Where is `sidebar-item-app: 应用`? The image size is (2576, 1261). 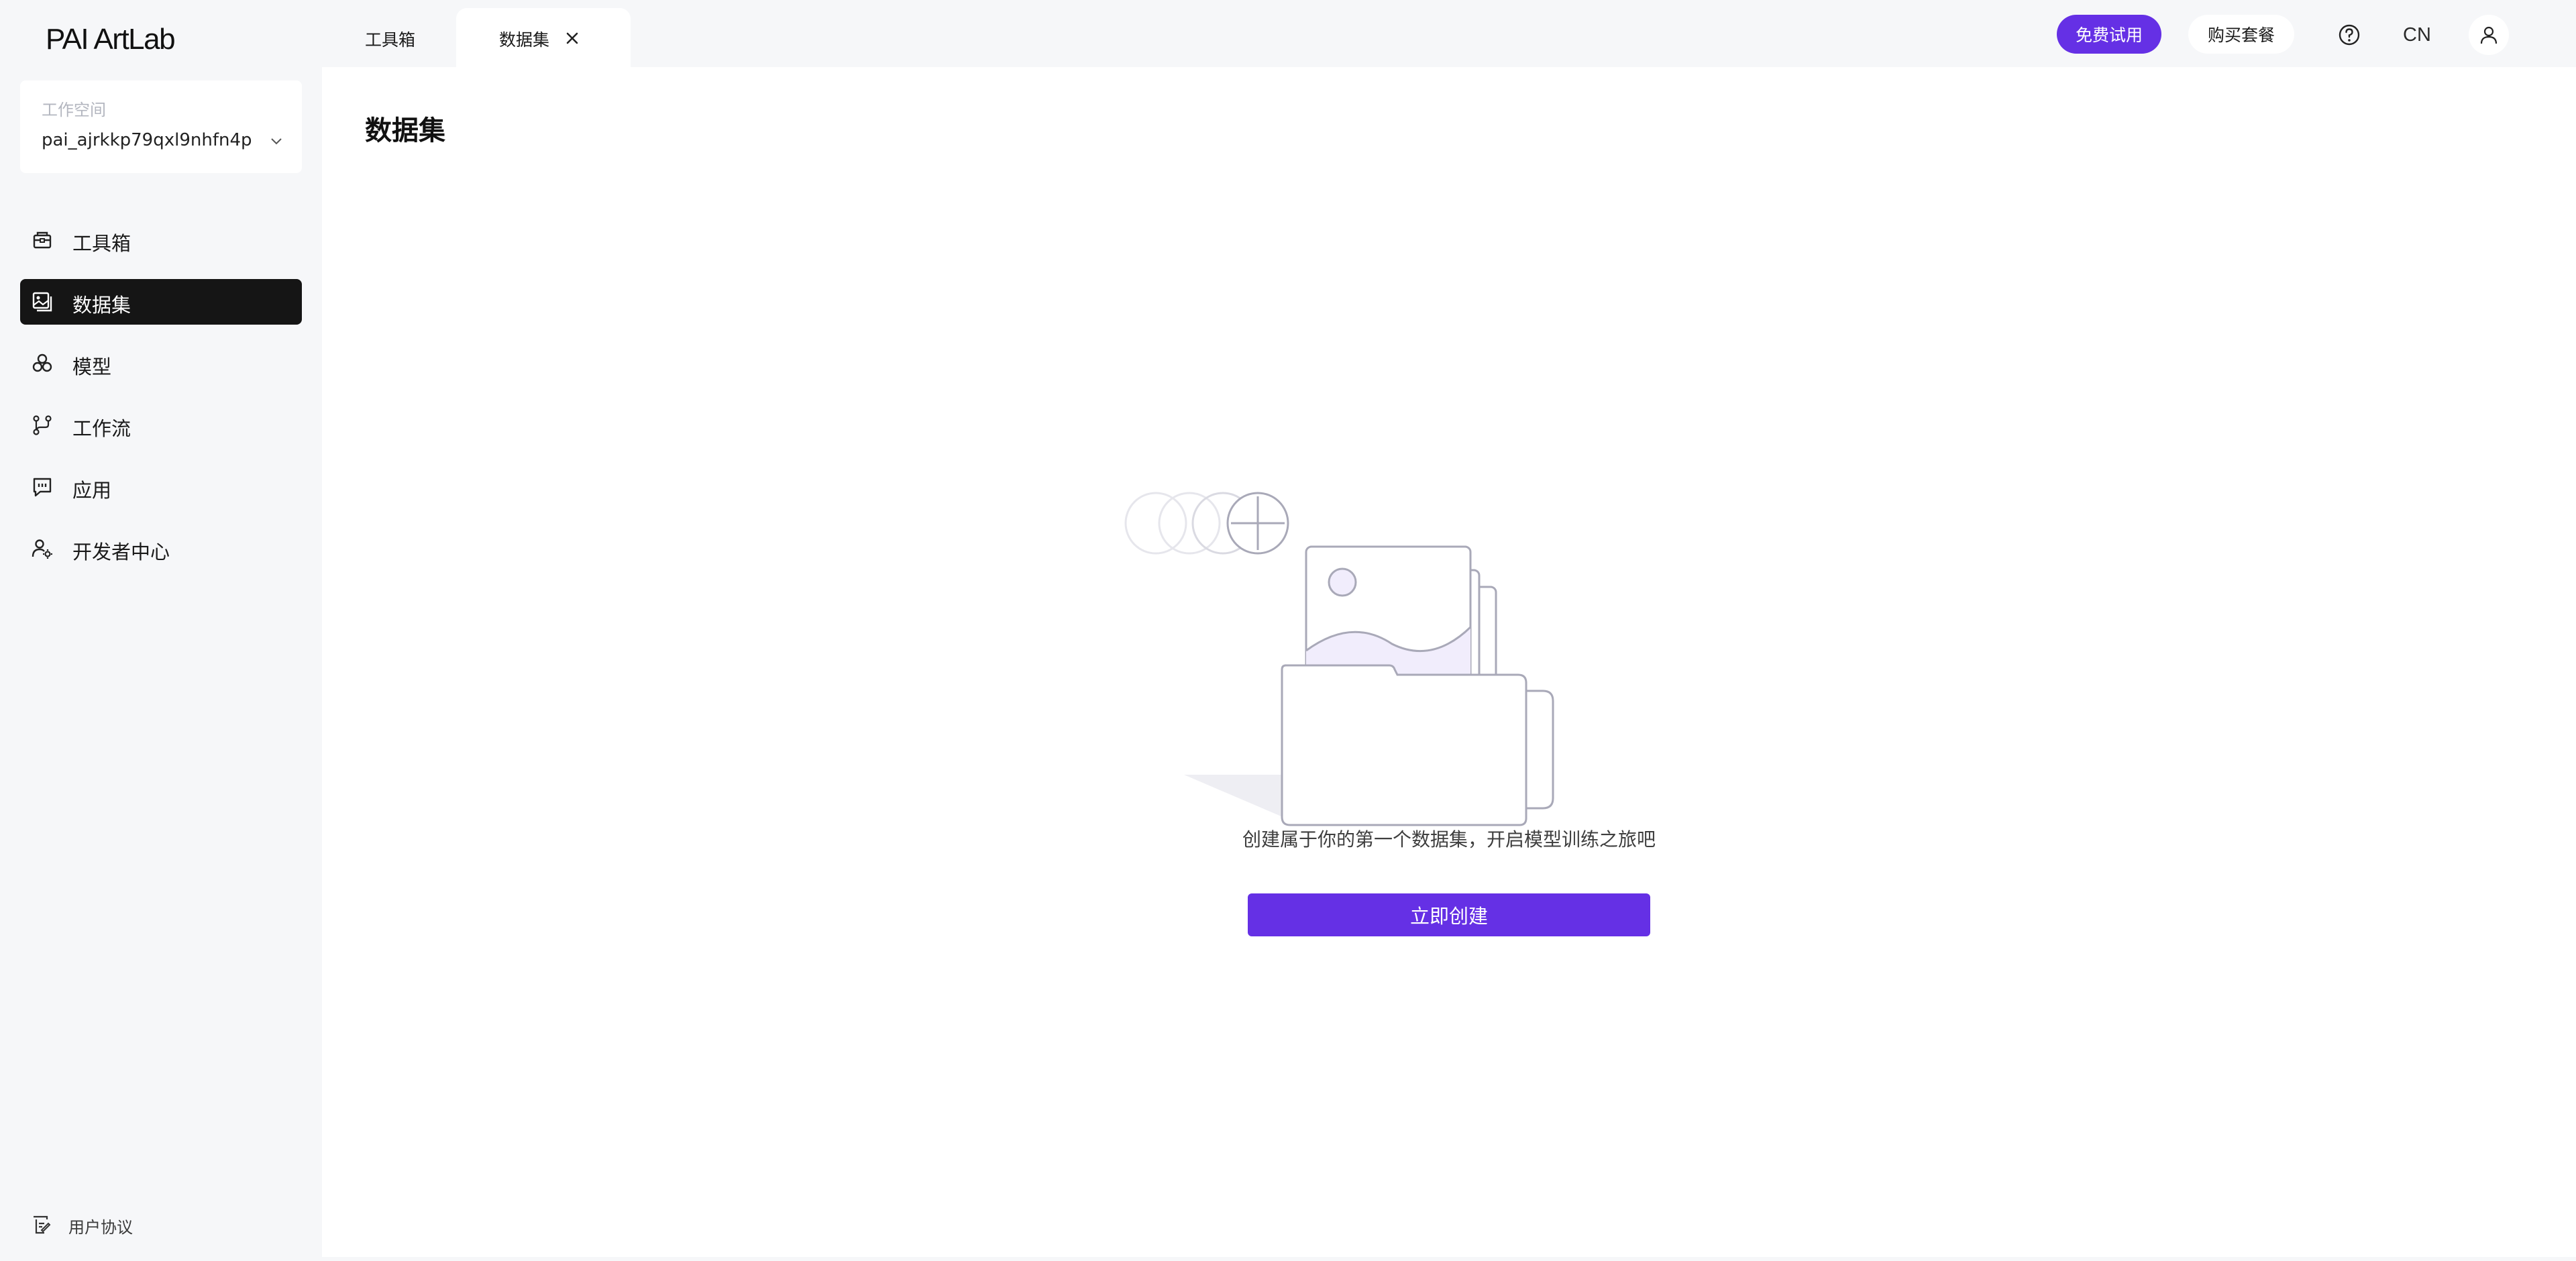 sidebar-item-app: 应用 is located at coordinates (161, 487).